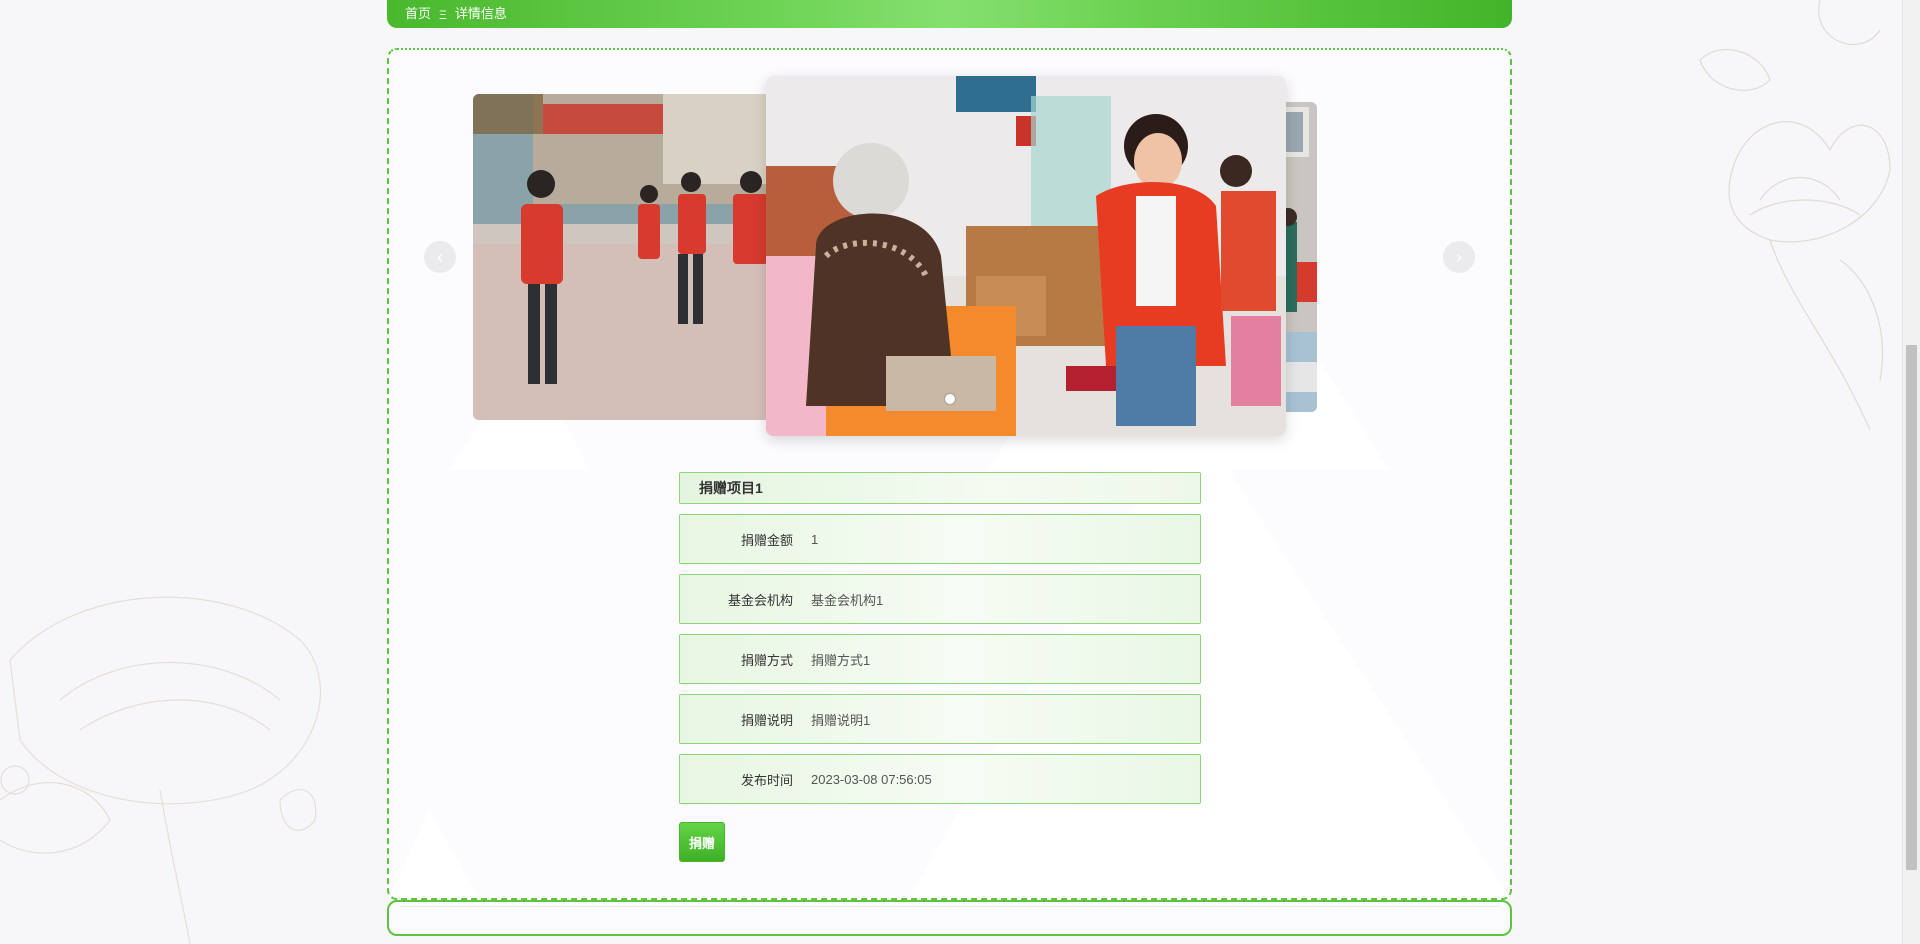  What do you see at coordinates (847, 600) in the screenshot?
I see `field-value: 基金会机构1` at bounding box center [847, 600].